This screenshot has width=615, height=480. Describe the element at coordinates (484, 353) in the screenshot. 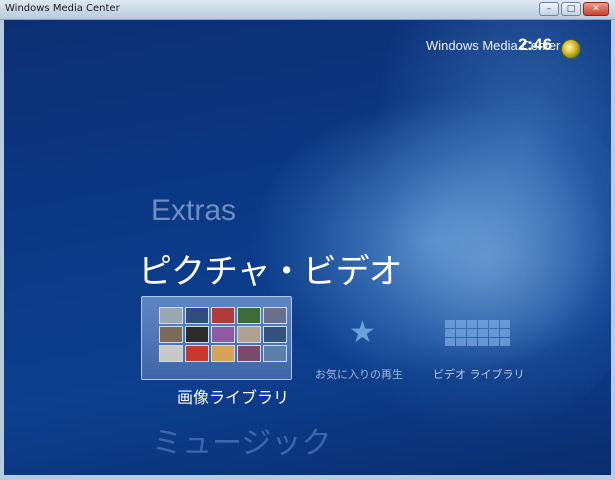

I see `tile-video-library: ビデオ ライブラリ` at that location.